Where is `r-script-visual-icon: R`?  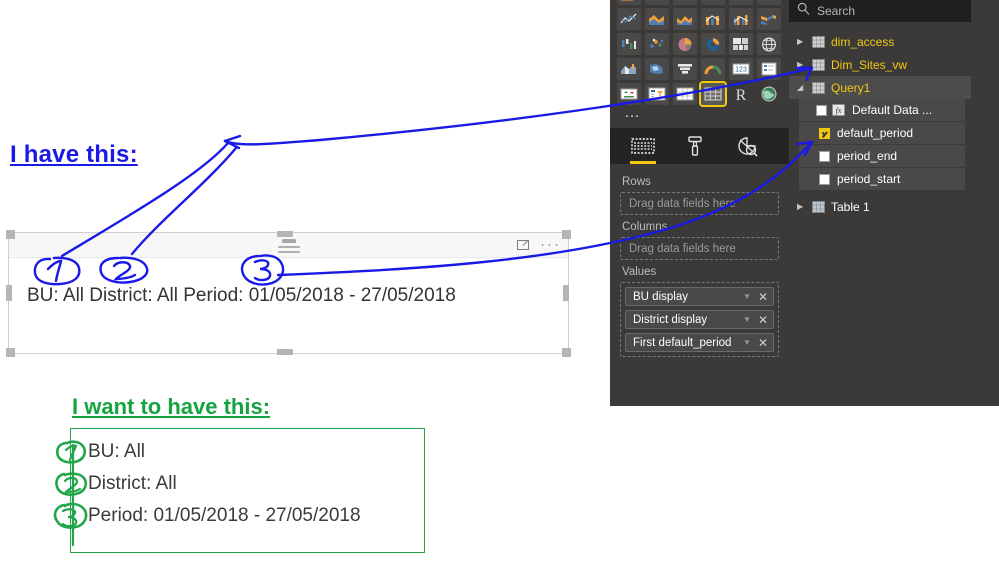
r-script-visual-icon: R is located at coordinates (741, 94).